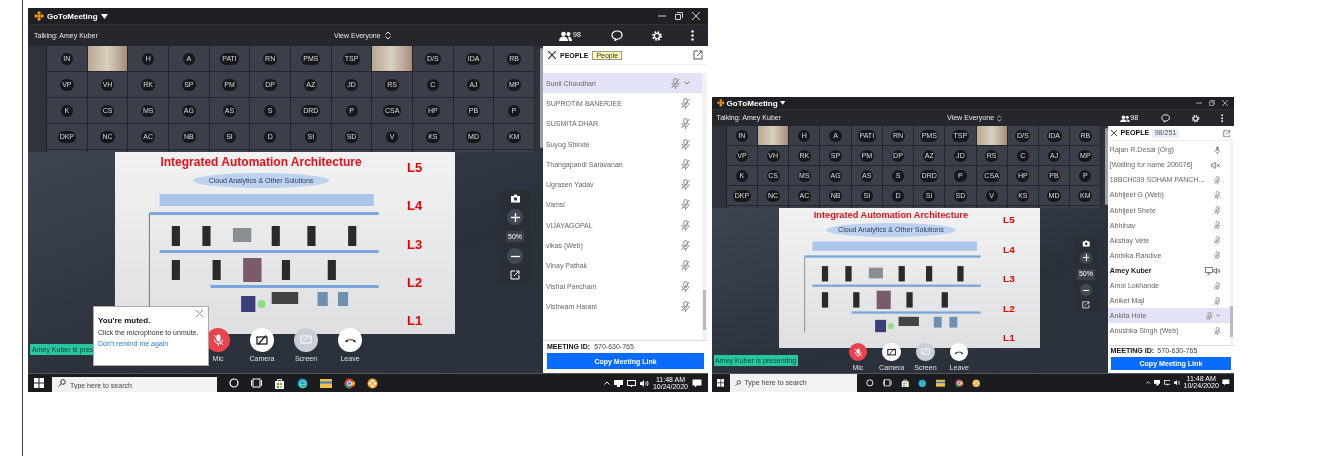 This screenshot has width=1331, height=456. What do you see at coordinates (1009, 279) in the screenshot?
I see `level-label: L3` at bounding box center [1009, 279].